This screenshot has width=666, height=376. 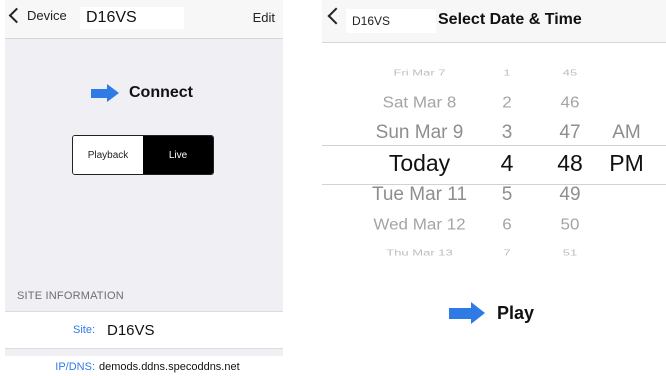 I want to click on play-button: Play, so click(x=491, y=313).